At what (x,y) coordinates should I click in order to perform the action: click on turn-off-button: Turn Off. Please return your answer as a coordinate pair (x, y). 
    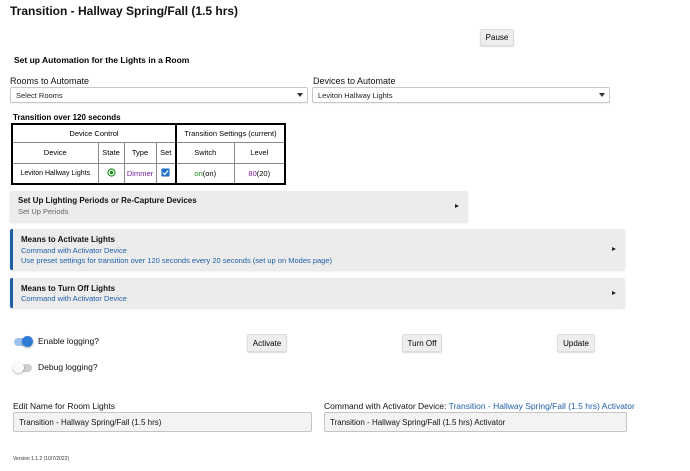
    Looking at the image, I should click on (422, 343).